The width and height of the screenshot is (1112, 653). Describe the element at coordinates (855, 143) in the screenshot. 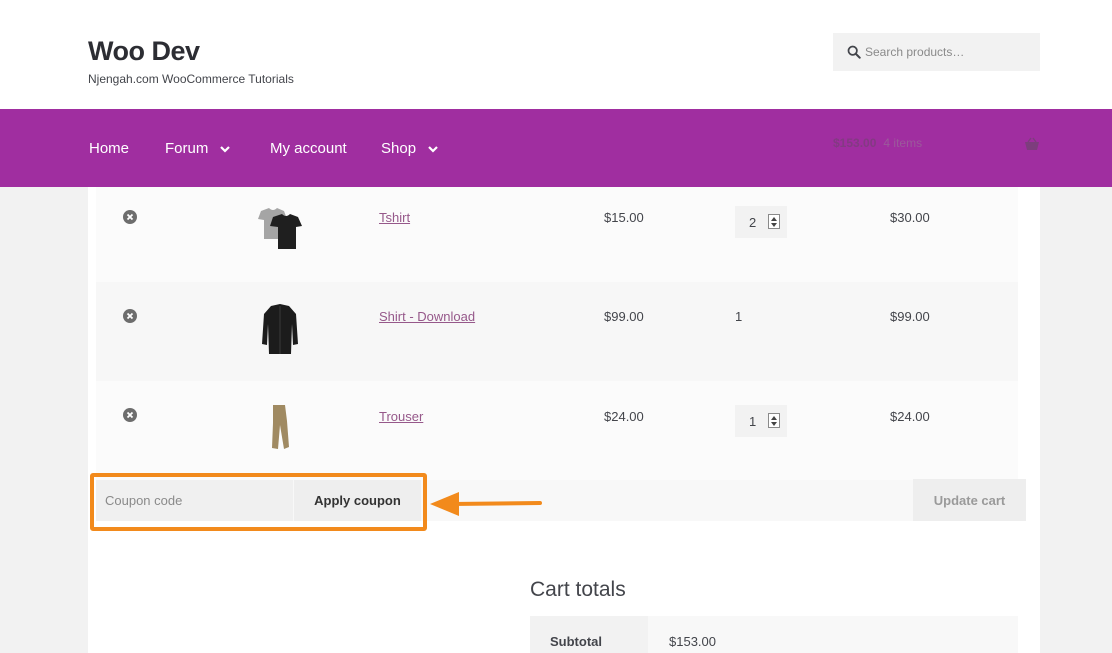

I see `mini-cart-amount: $153.00` at that location.